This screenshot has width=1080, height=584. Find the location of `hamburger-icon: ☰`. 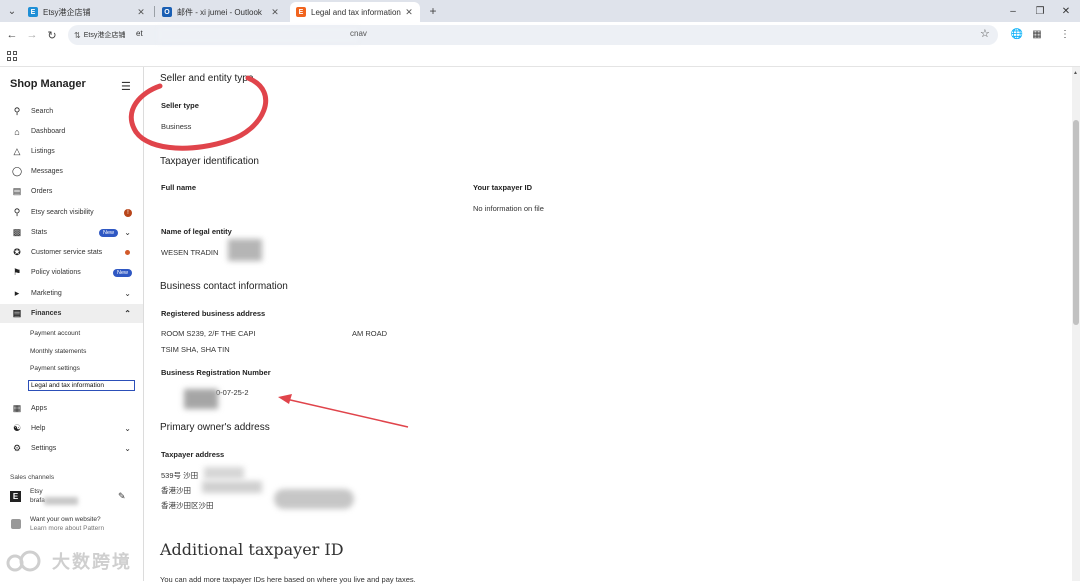

hamburger-icon: ☰ is located at coordinates (126, 86).